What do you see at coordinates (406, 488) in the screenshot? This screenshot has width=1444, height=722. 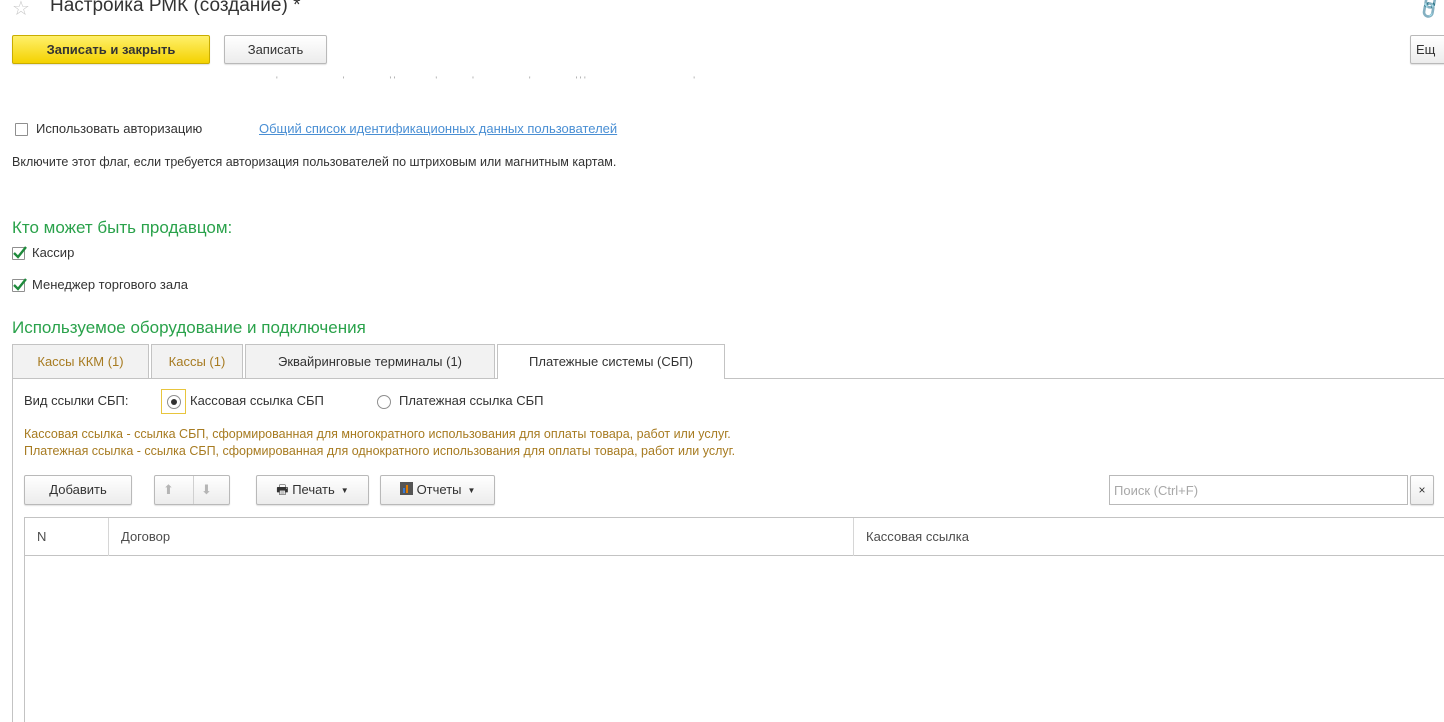 I see `report-chart-icon` at bounding box center [406, 488].